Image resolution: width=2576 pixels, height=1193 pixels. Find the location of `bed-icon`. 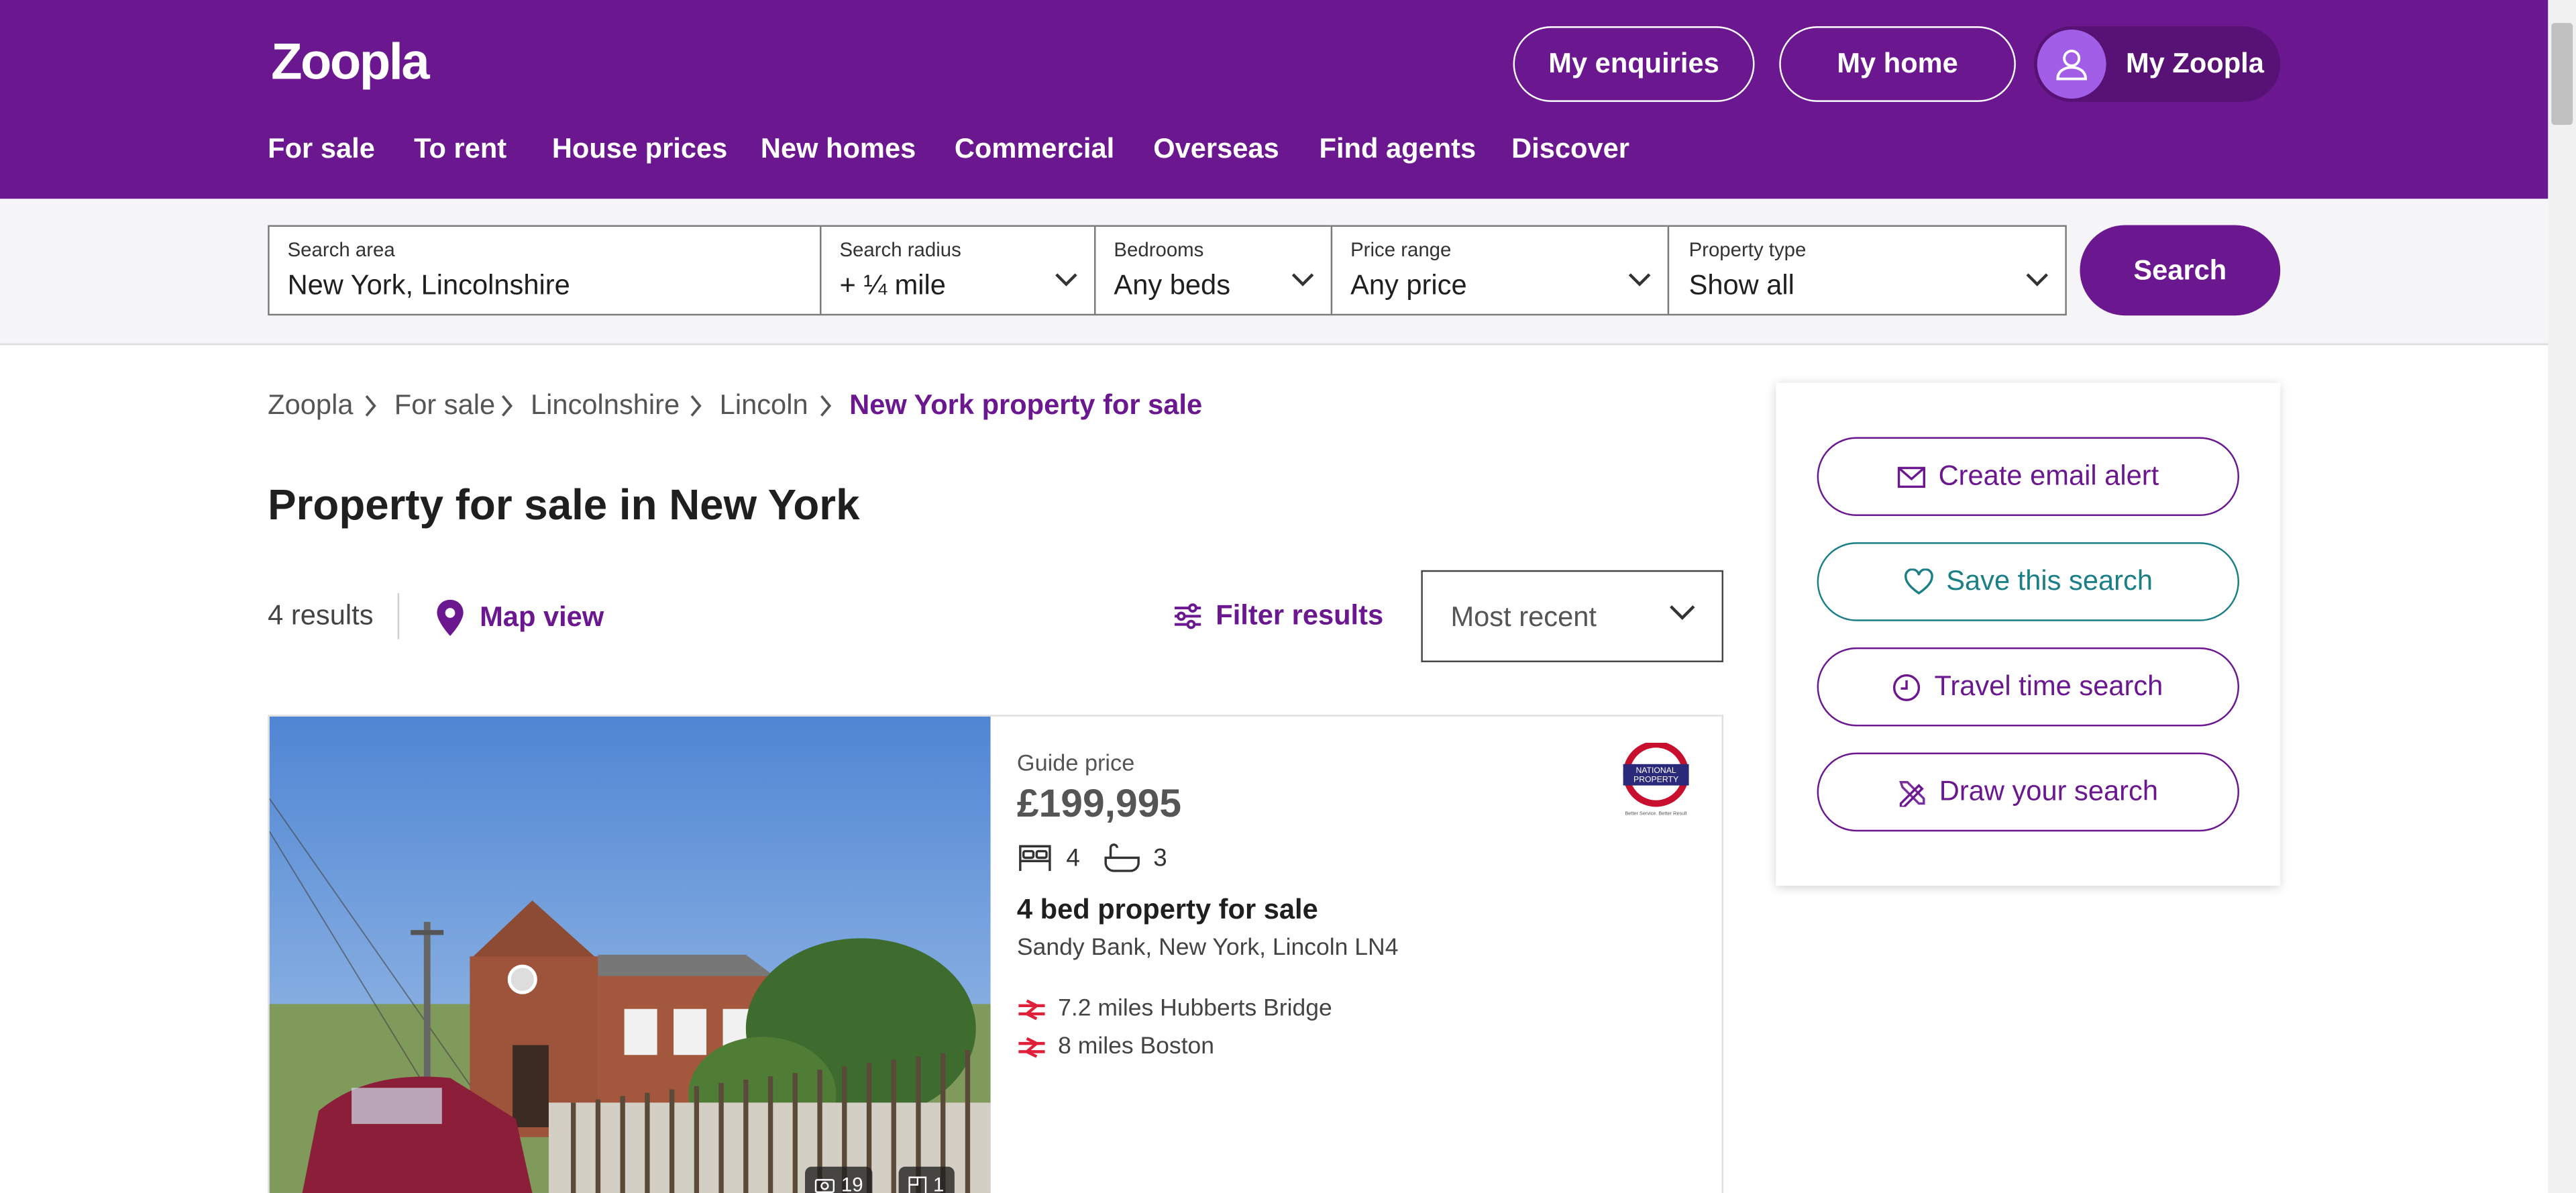

bed-icon is located at coordinates (1035, 858).